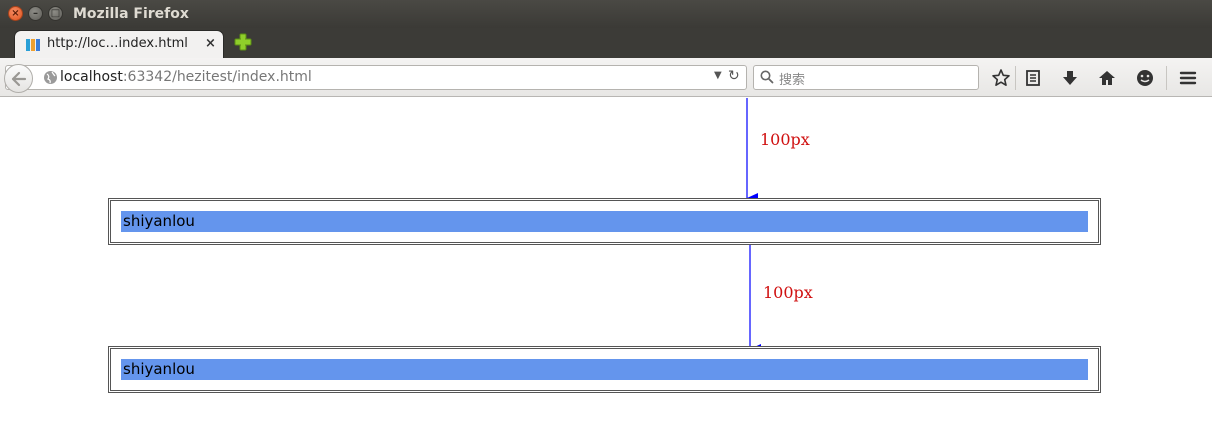  What do you see at coordinates (33, 45) in the screenshot?
I see `page-favicon-icon` at bounding box center [33, 45].